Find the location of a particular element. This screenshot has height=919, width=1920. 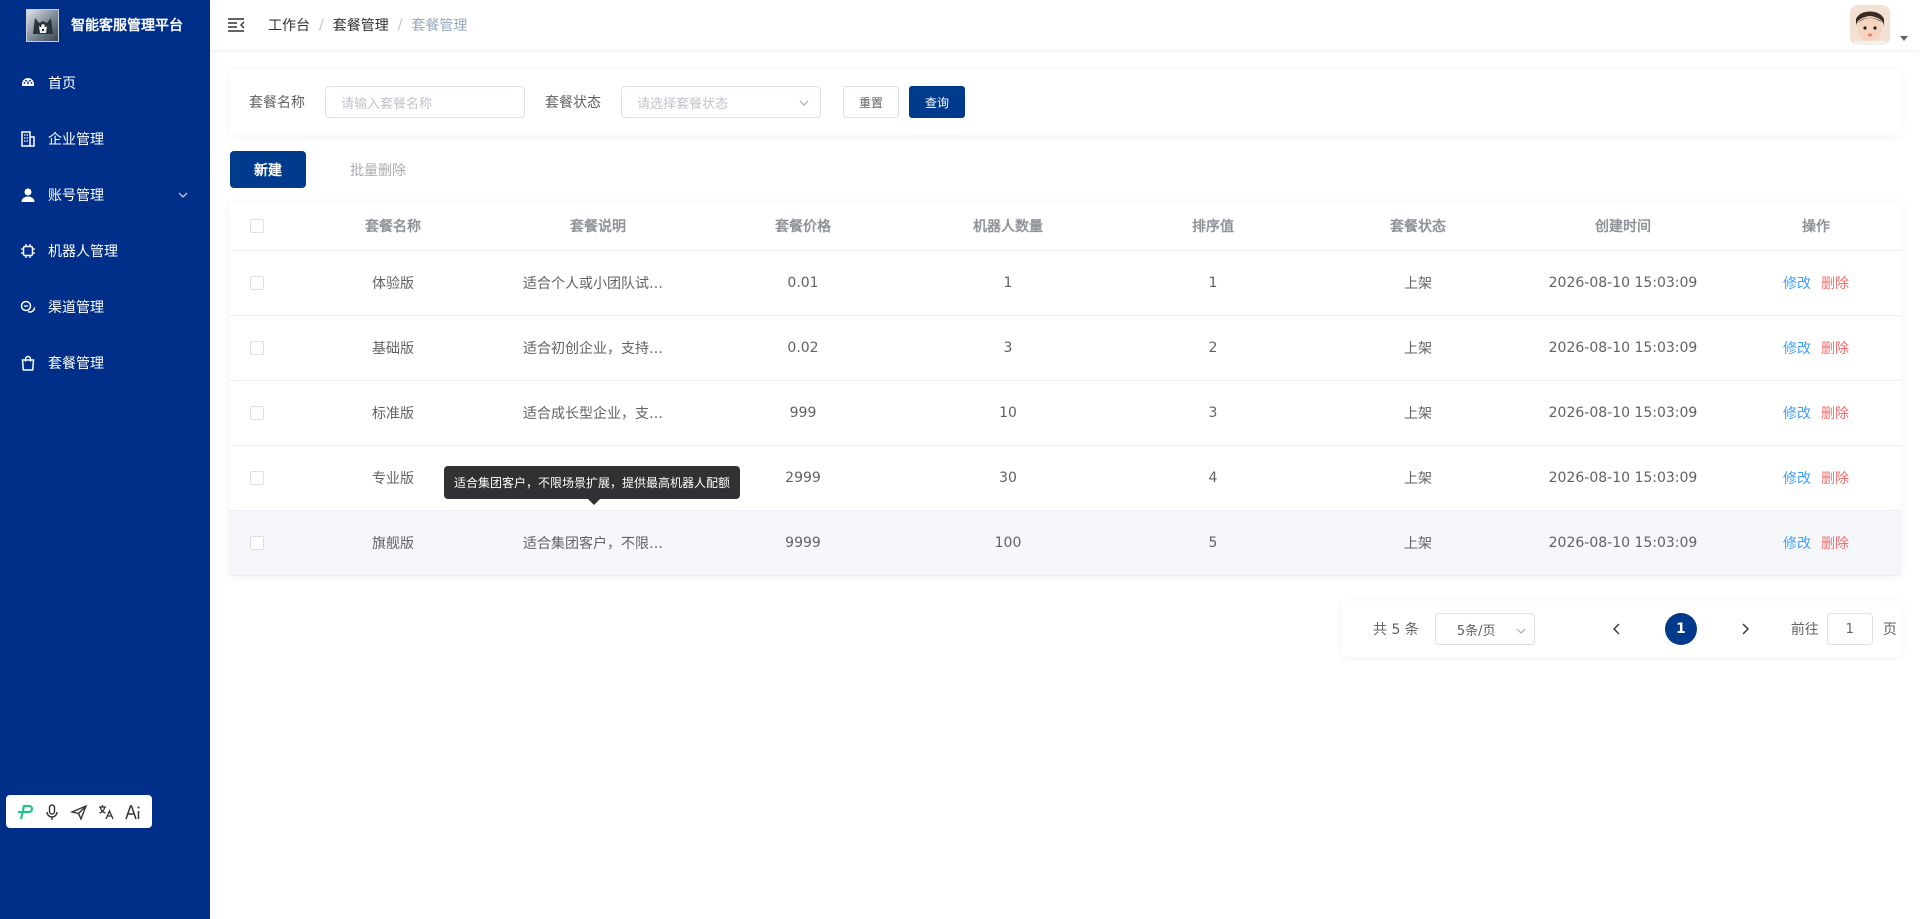

page-size-value: 5条/页 is located at coordinates (1476, 631).